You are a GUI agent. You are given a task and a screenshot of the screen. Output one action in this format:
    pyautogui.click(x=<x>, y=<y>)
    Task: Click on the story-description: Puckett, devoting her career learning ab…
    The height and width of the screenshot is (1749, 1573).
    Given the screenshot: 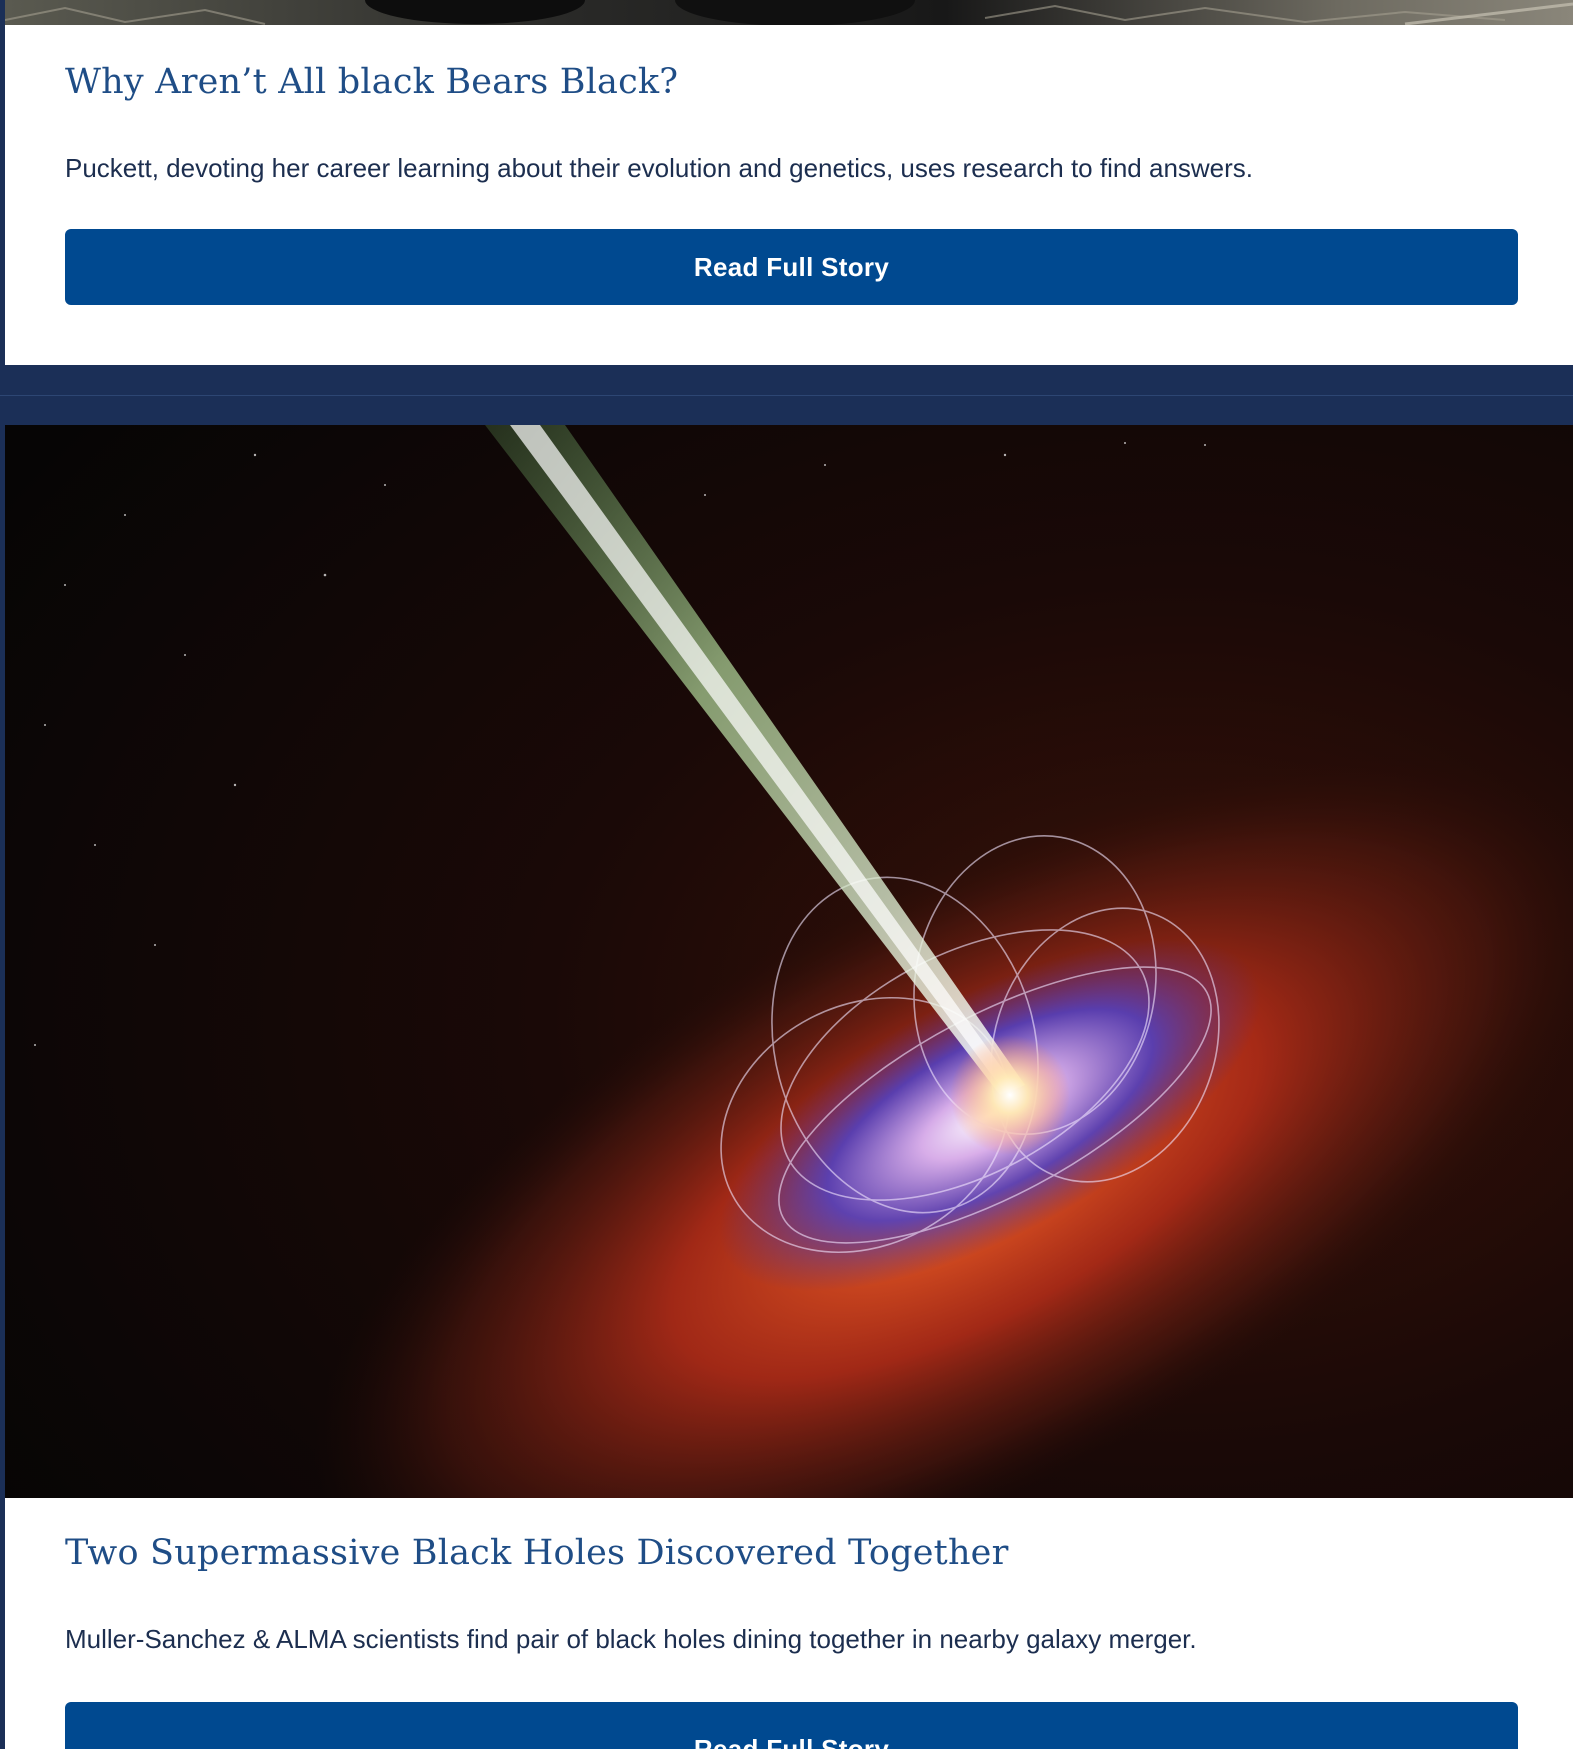 What is the action you would take?
    pyautogui.click(x=659, y=168)
    